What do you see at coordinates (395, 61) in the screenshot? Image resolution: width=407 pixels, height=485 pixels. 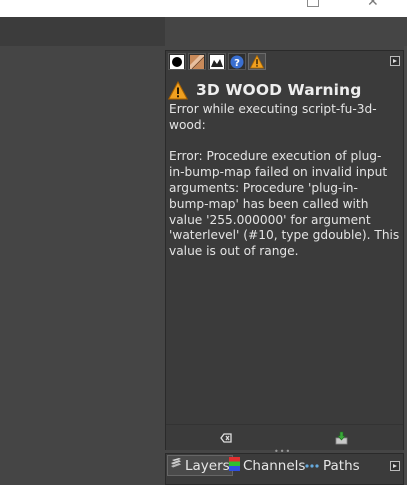 I see `dock-menu-button` at bounding box center [395, 61].